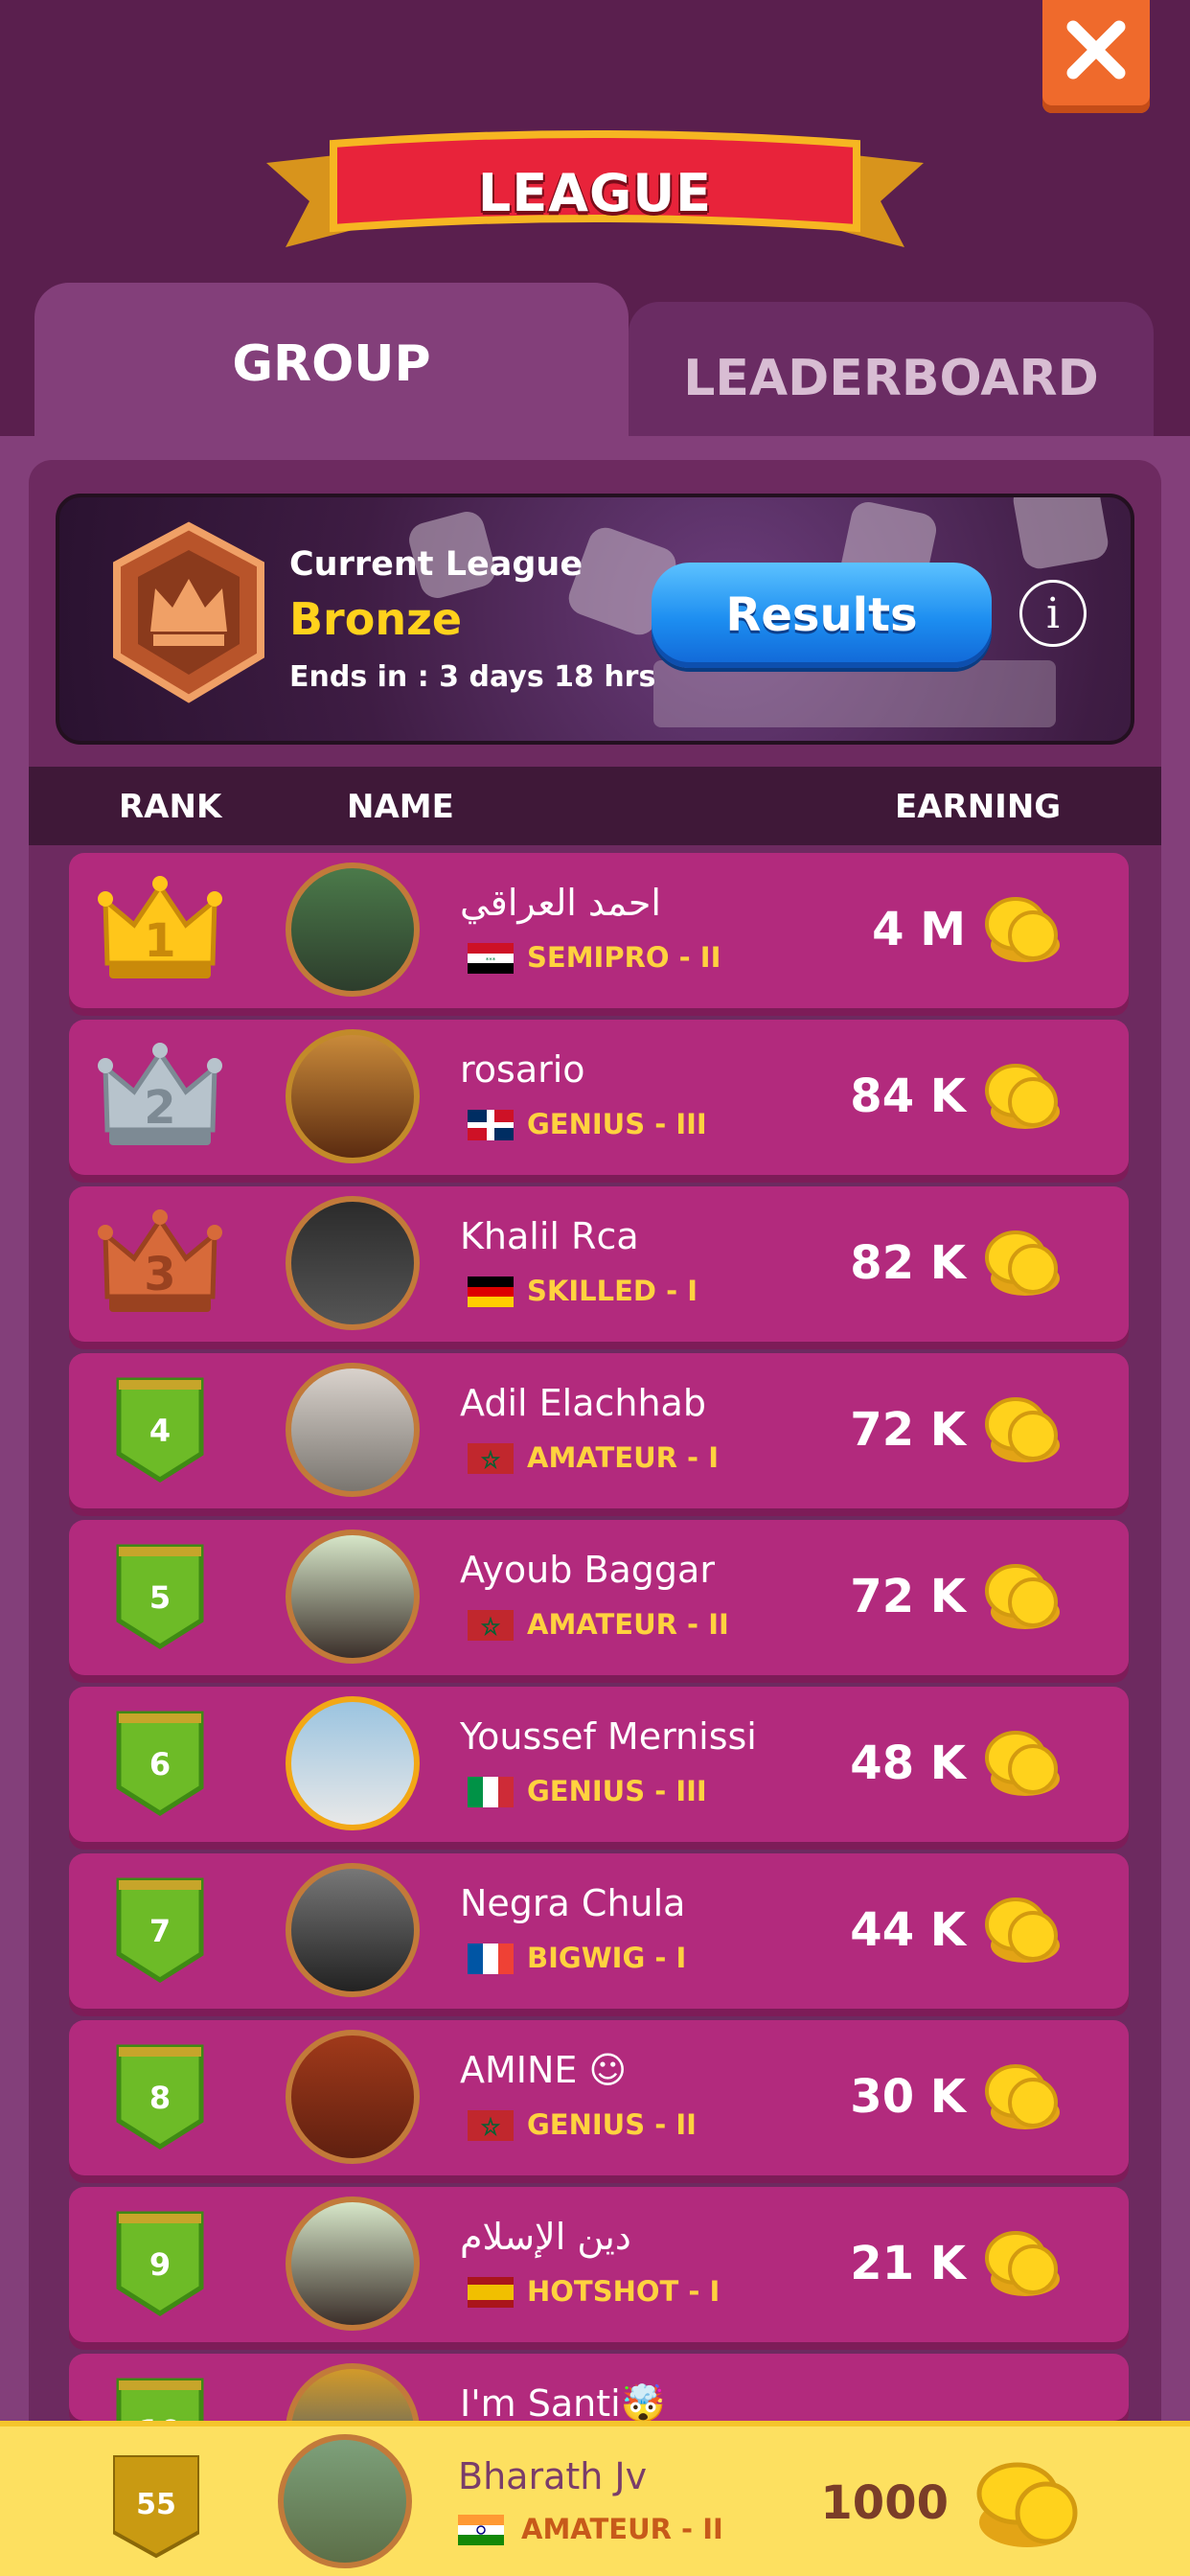 The image size is (1190, 2576). I want to click on rank-shield-icon: 6, so click(160, 1763).